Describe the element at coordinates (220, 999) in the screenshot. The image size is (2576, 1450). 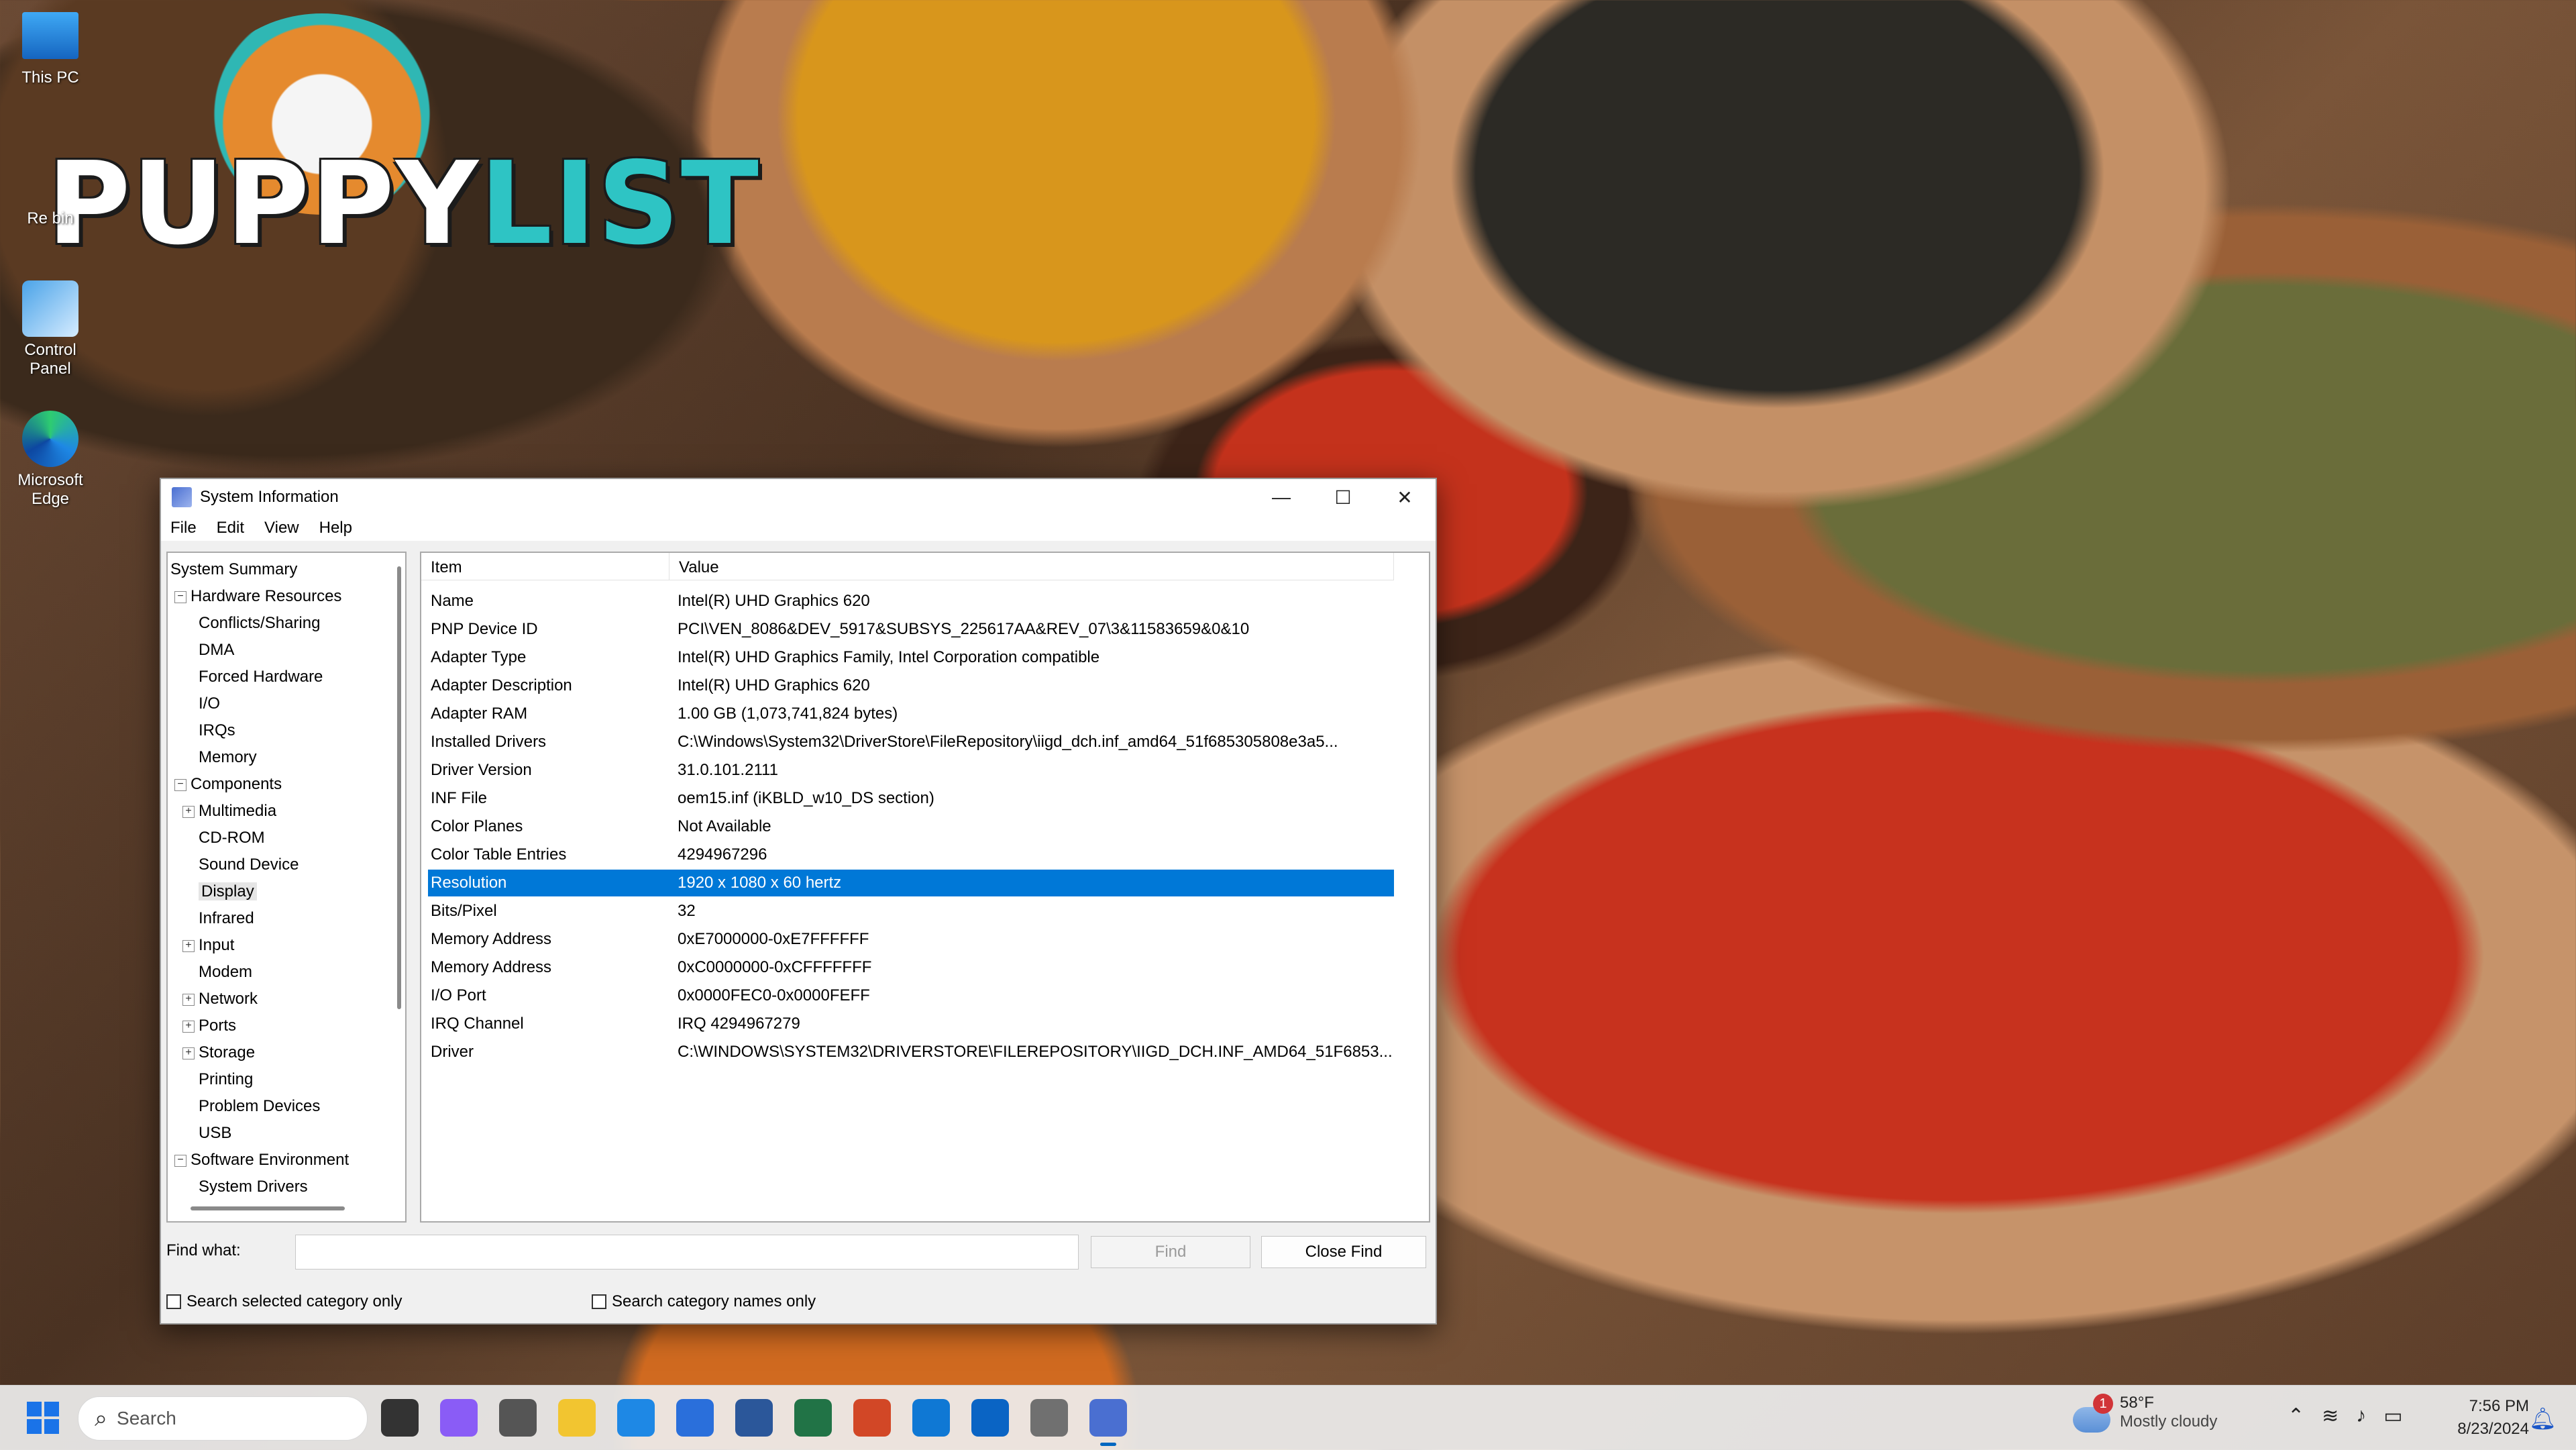
I see `tree-item: + Network` at that location.